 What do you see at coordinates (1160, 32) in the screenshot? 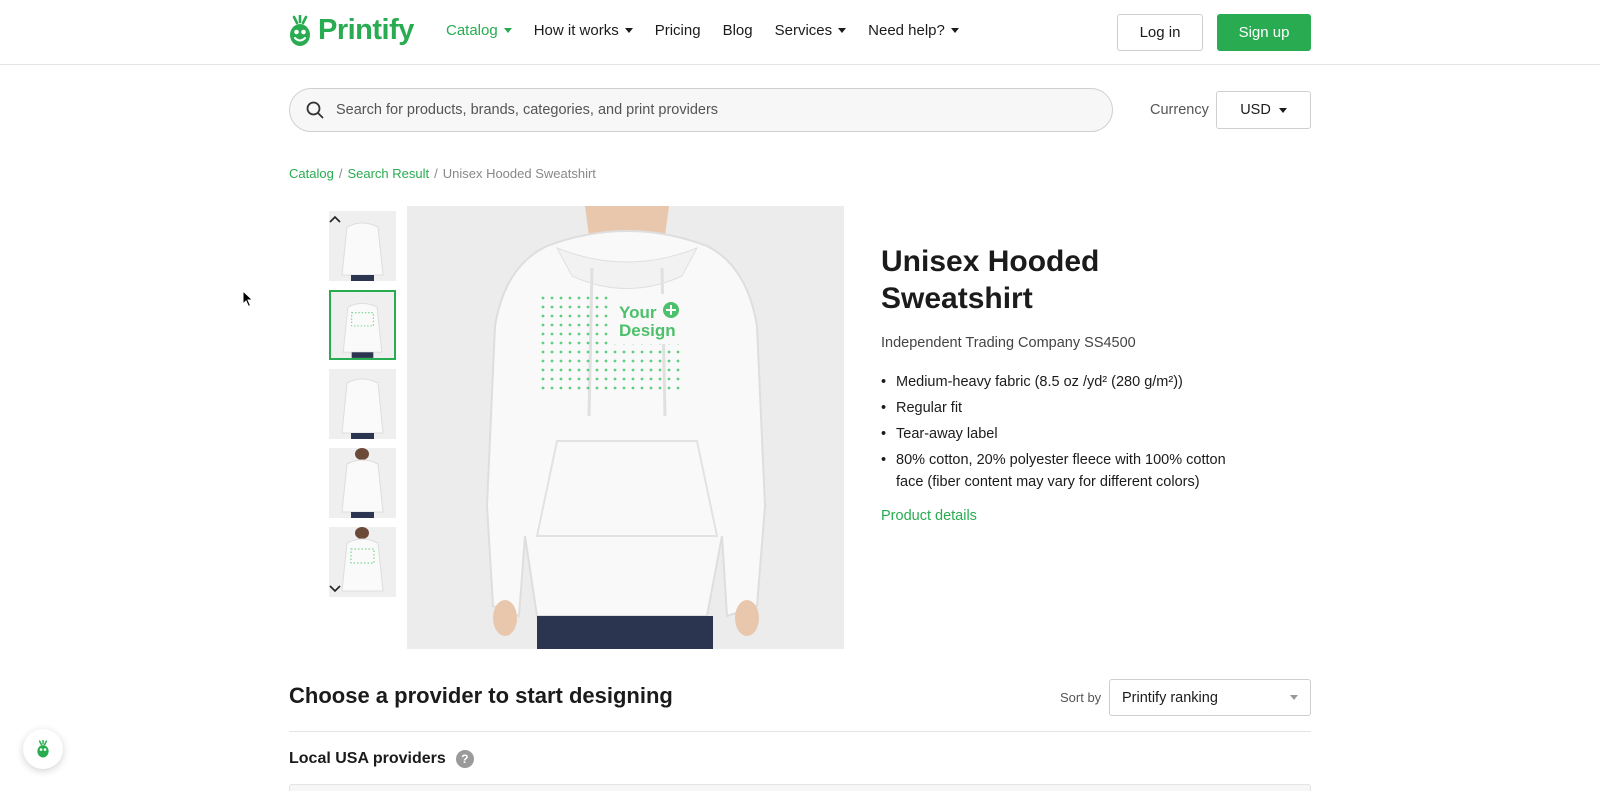
I see `login-button: Log in` at bounding box center [1160, 32].